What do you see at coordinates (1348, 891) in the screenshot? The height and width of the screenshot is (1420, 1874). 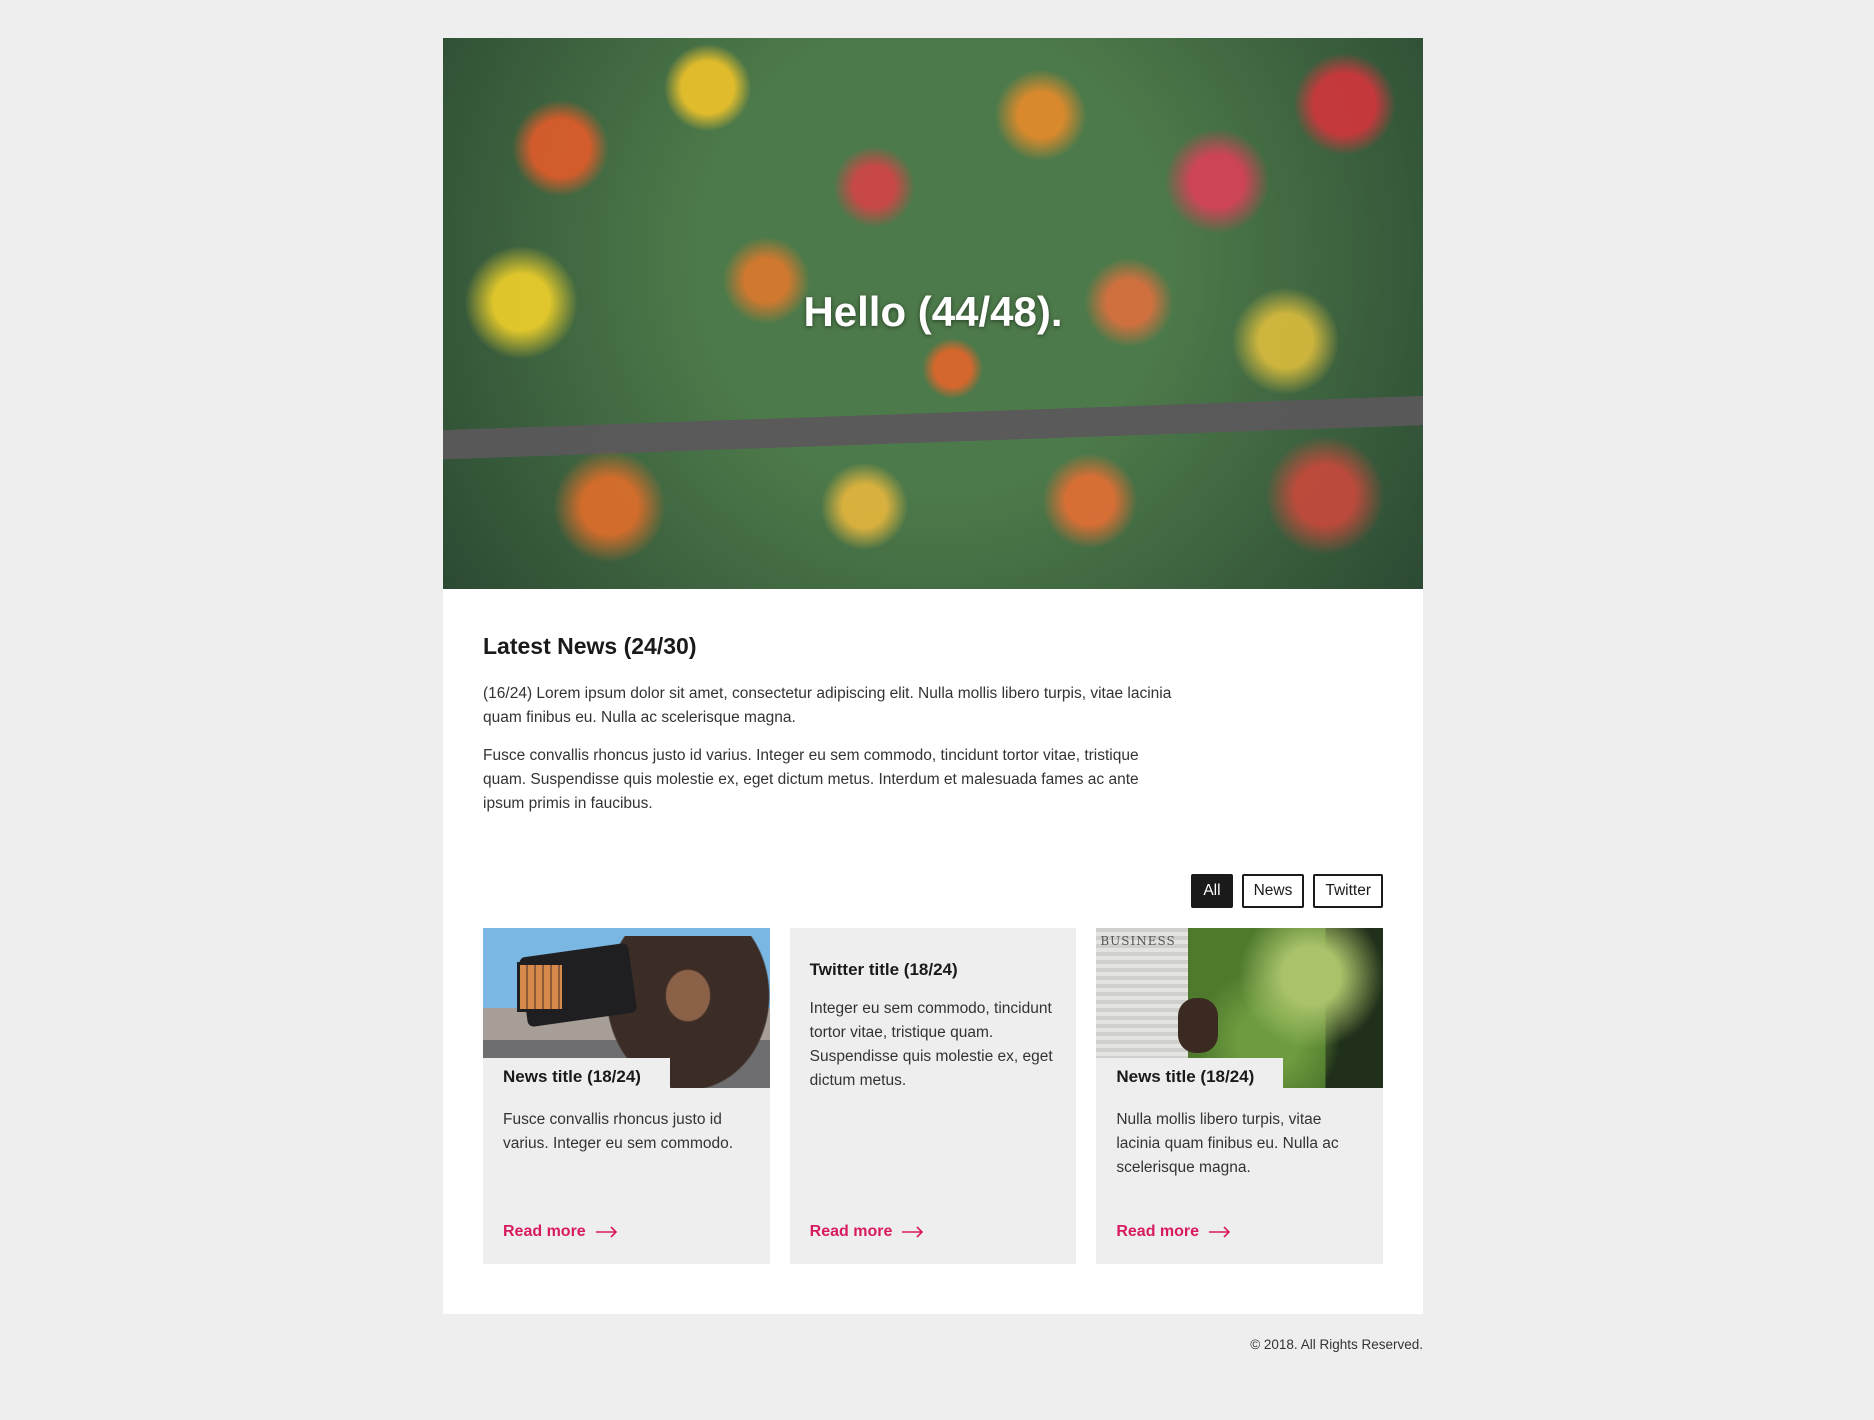 I see `filter-twitter-button: Twitter` at bounding box center [1348, 891].